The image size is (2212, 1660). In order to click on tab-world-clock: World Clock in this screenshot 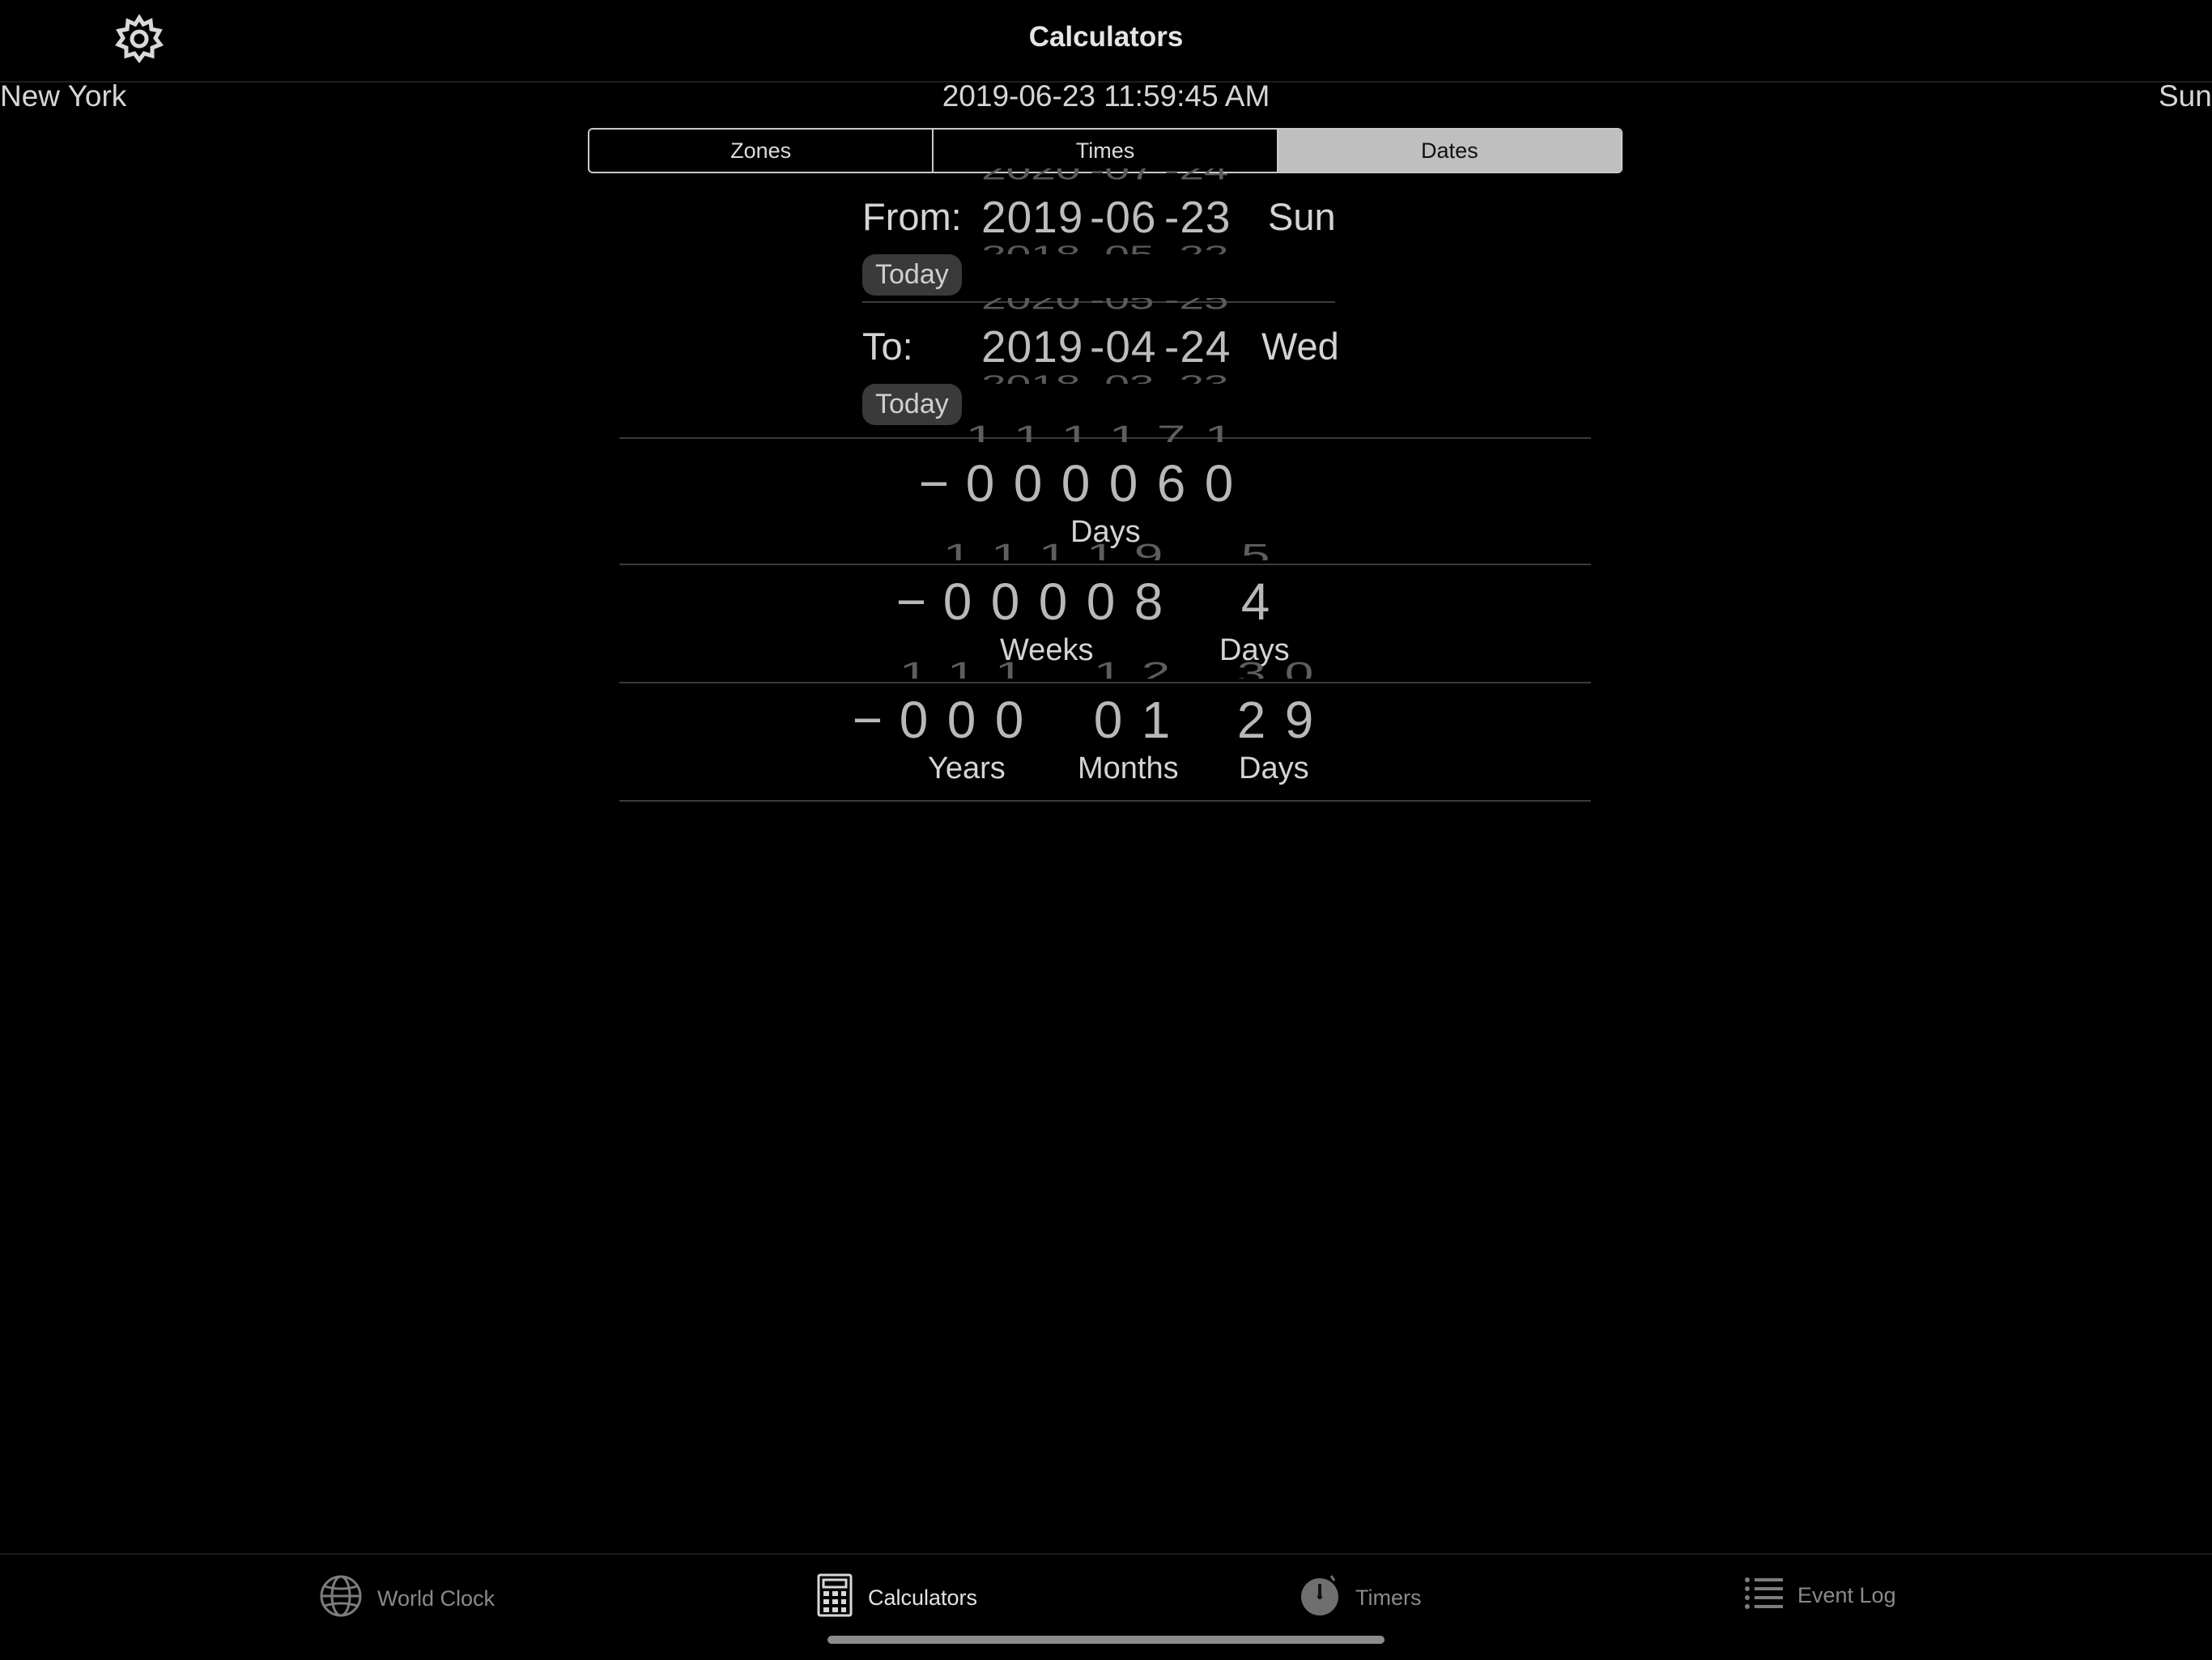, I will do `click(407, 1599)`.